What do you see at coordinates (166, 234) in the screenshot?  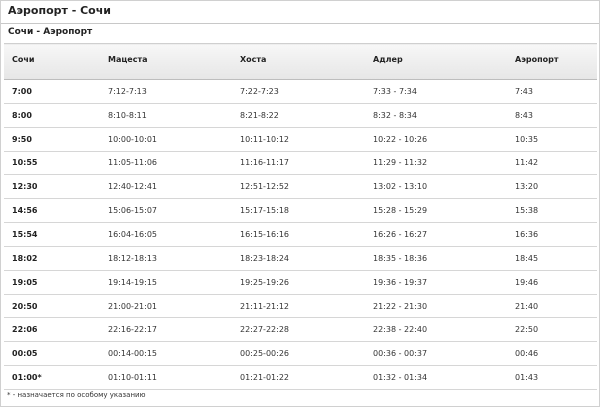 I see `cell-matsesta: 16:04-16:05` at bounding box center [166, 234].